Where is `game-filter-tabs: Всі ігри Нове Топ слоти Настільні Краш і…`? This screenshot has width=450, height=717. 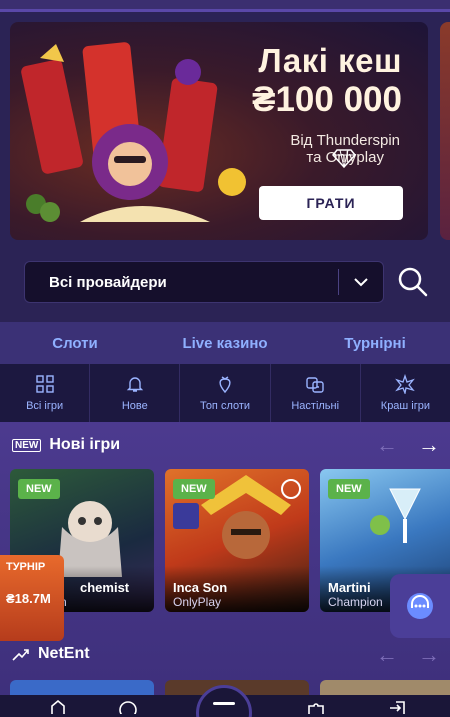 game-filter-tabs: Всі ігри Нове Топ слоти Настільні Краш і… is located at coordinates (225, 393).